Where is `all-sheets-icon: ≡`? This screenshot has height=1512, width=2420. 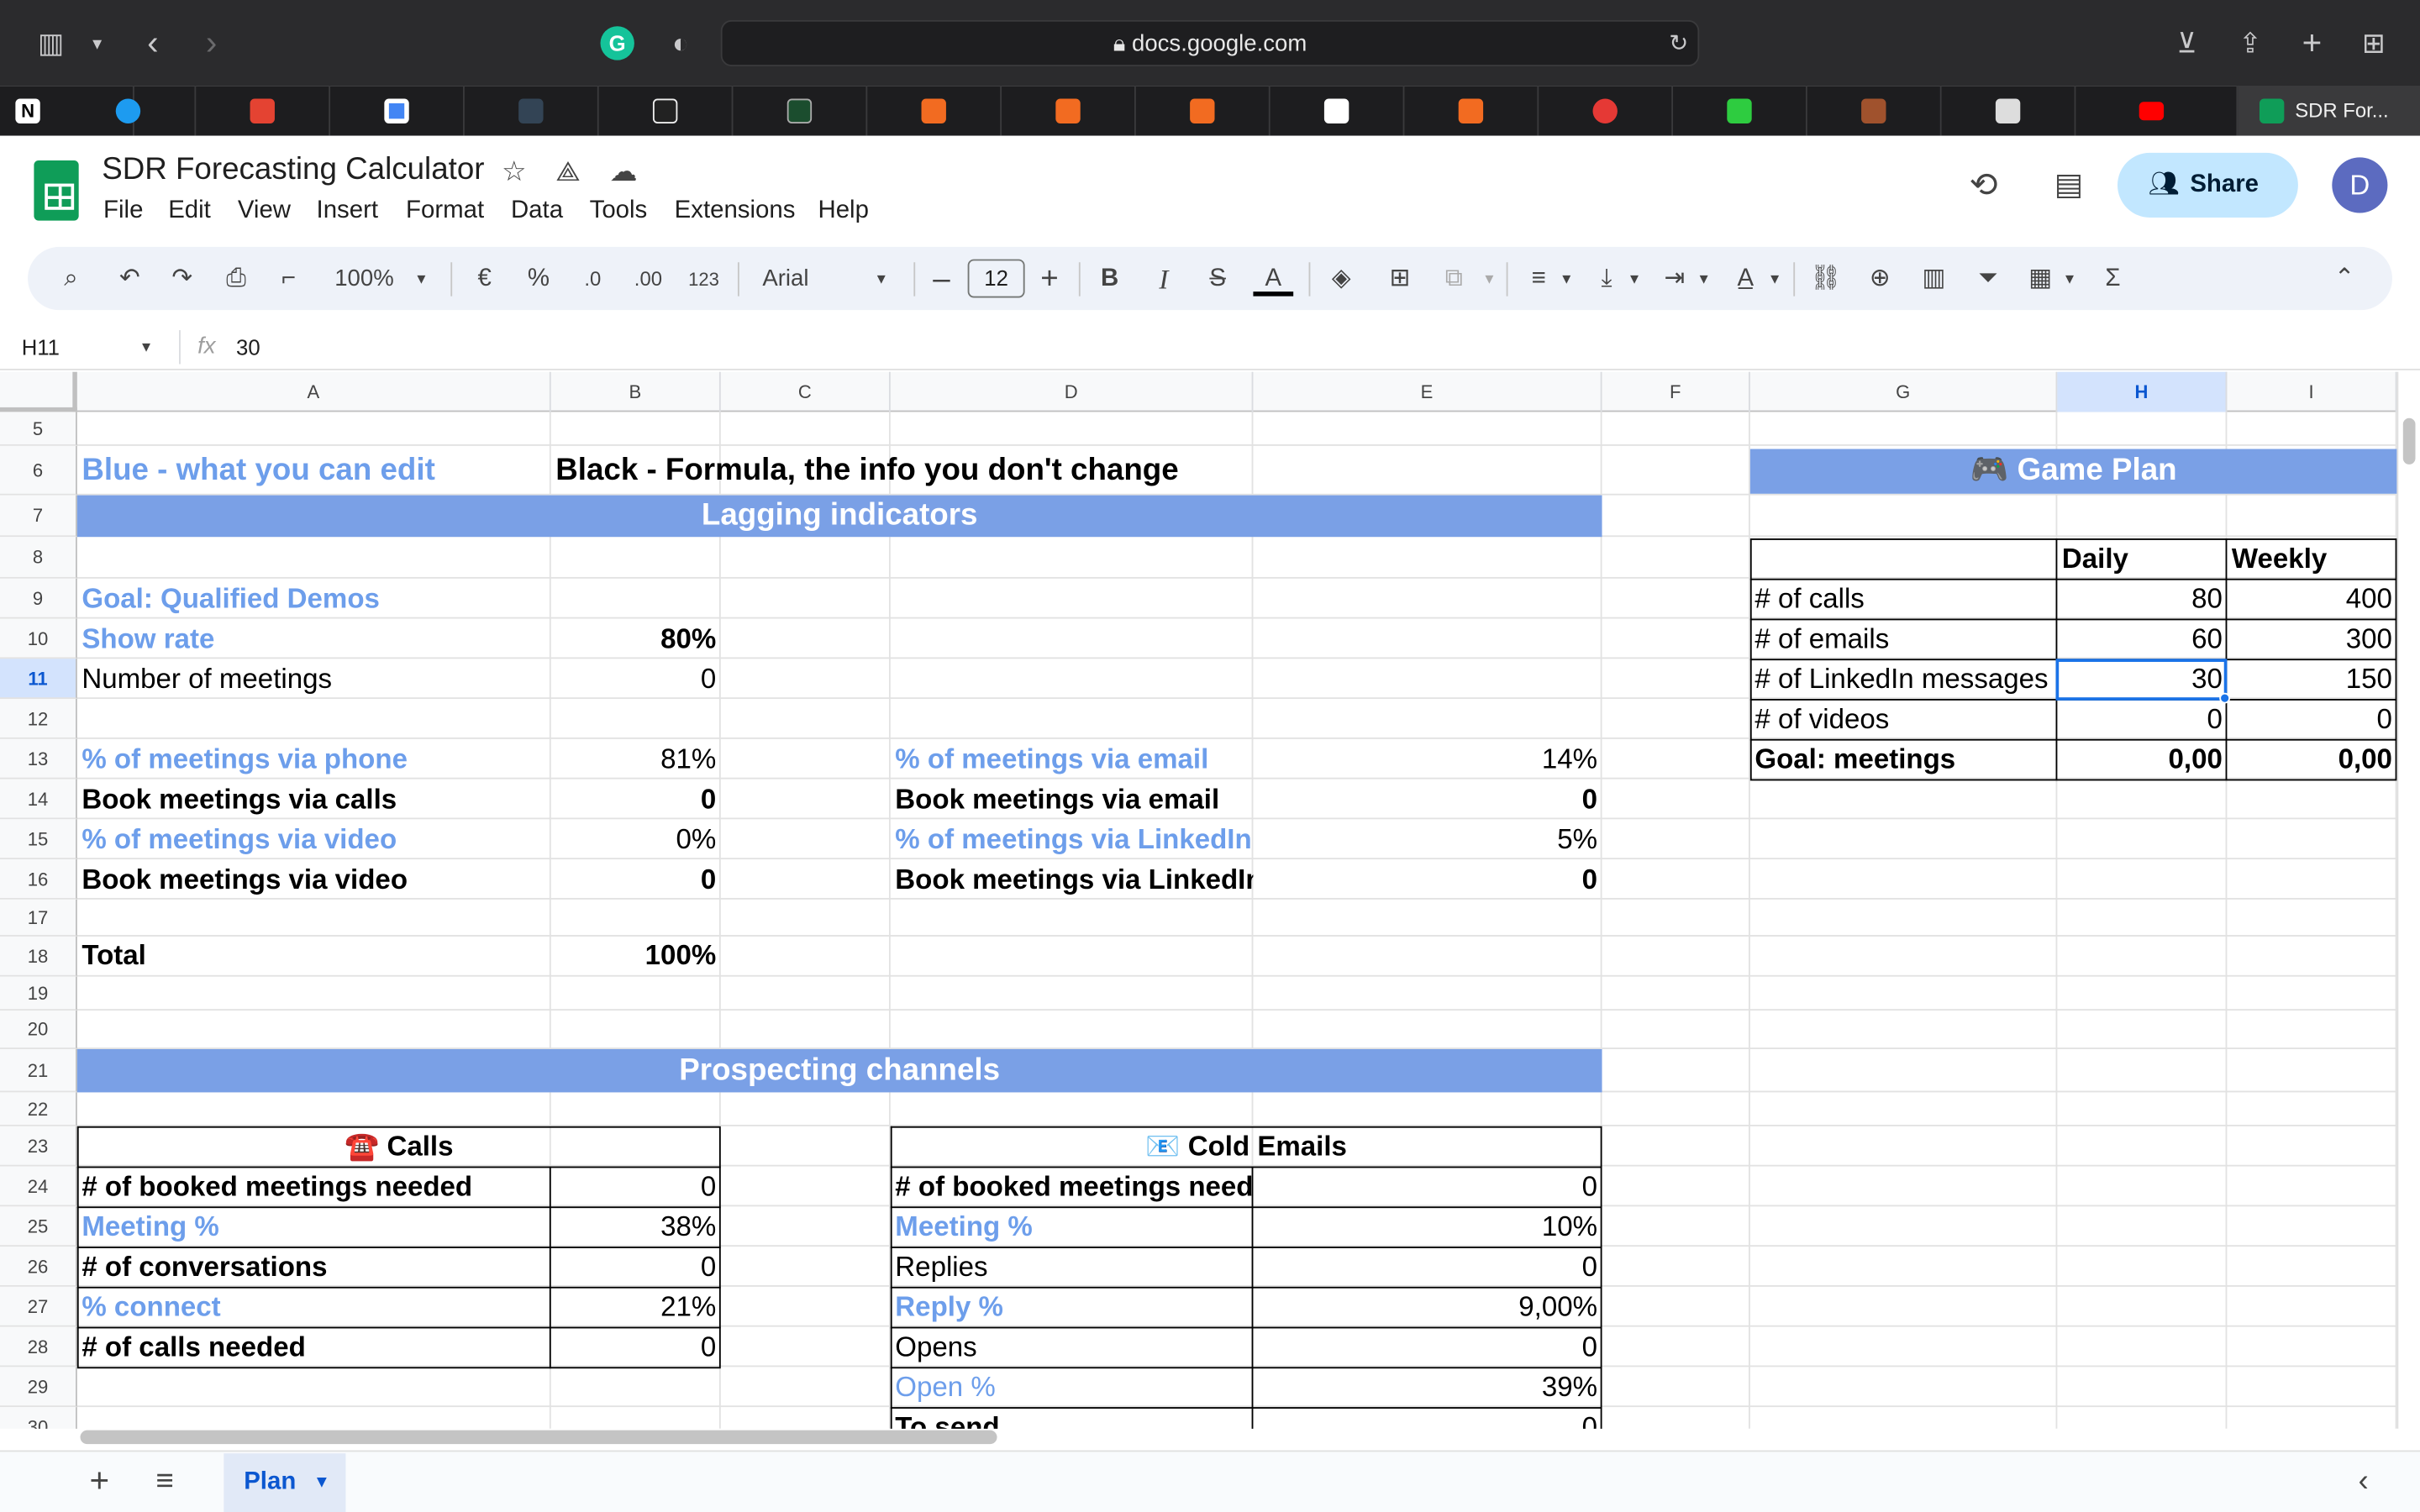 all-sheets-icon: ≡ is located at coordinates (165, 1480).